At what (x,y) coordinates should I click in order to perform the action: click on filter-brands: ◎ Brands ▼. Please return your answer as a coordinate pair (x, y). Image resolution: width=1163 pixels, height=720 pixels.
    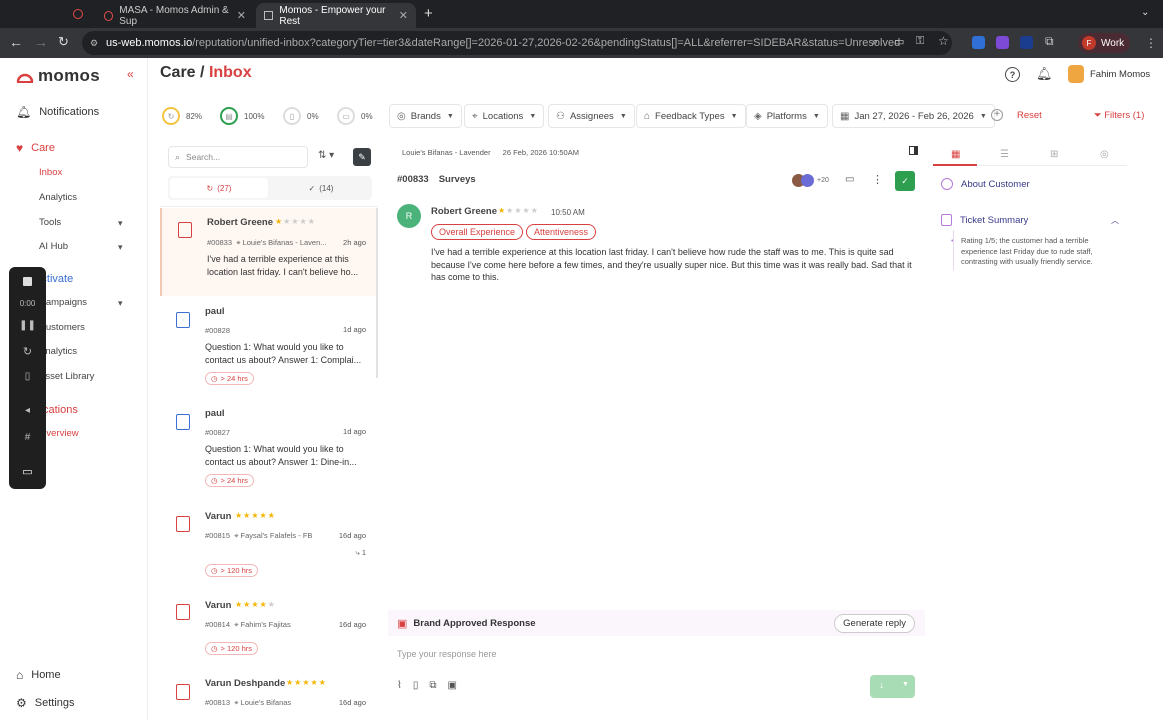
    Looking at the image, I should click on (425, 116).